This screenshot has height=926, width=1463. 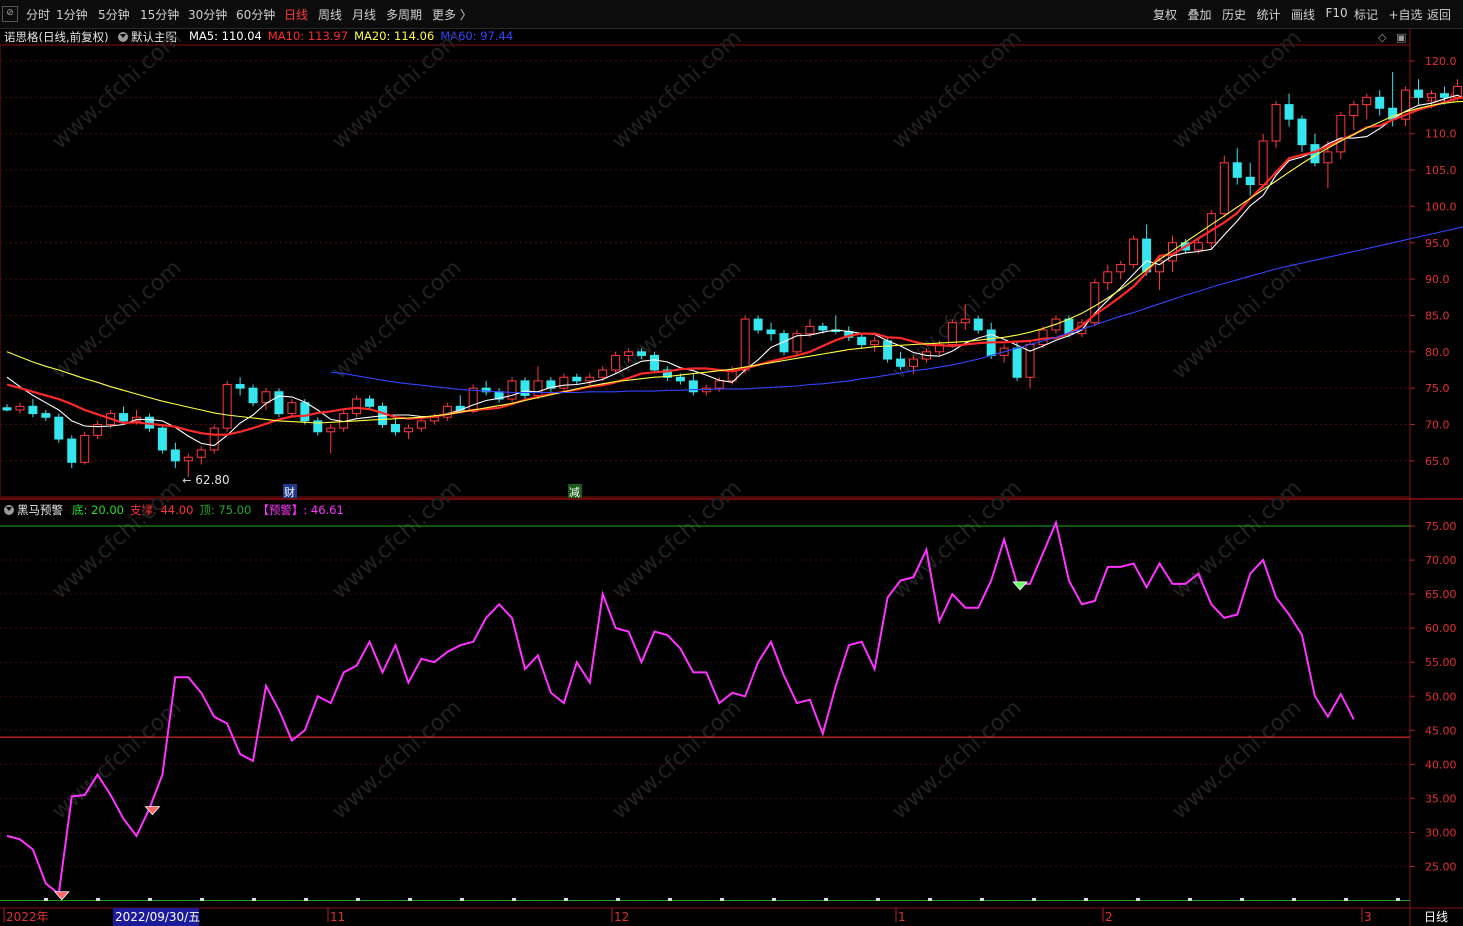 I want to click on x-axis-label: 12, so click(x=621, y=917).